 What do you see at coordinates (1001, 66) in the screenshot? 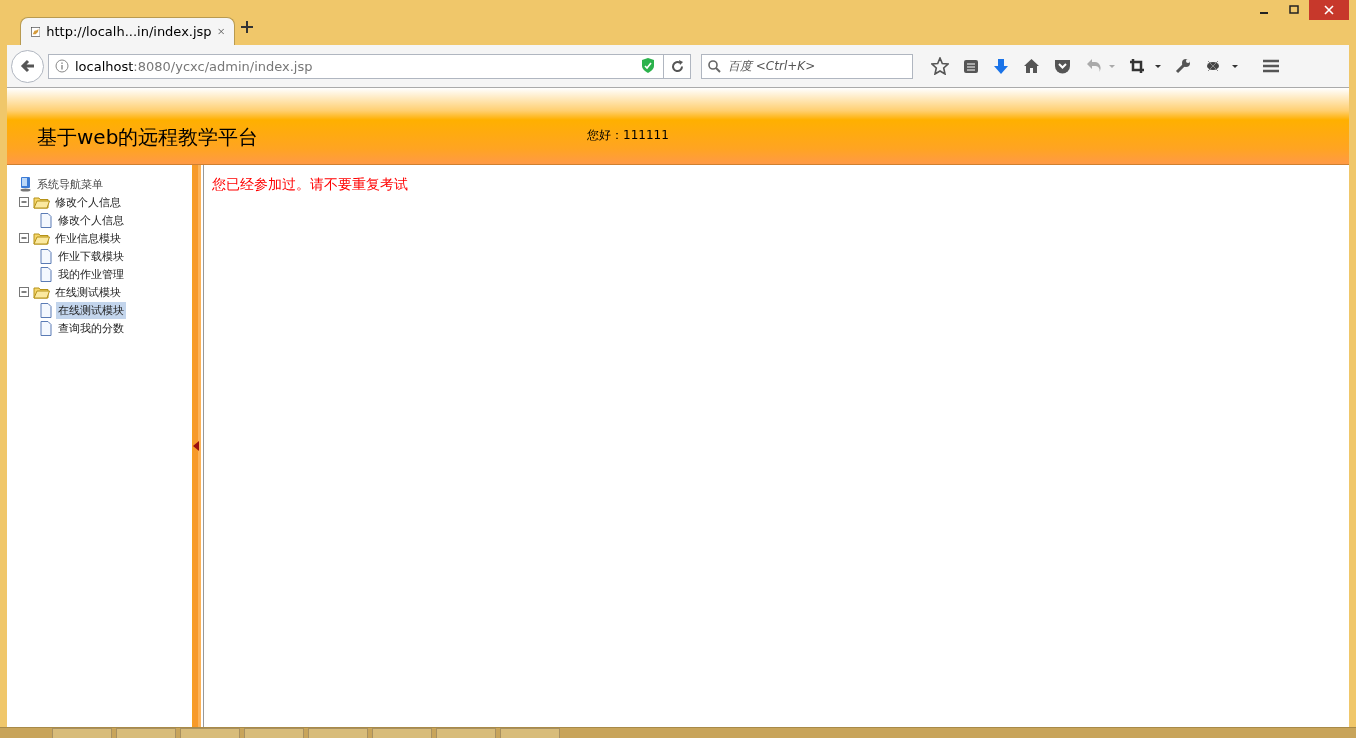
I see `download-icon` at bounding box center [1001, 66].